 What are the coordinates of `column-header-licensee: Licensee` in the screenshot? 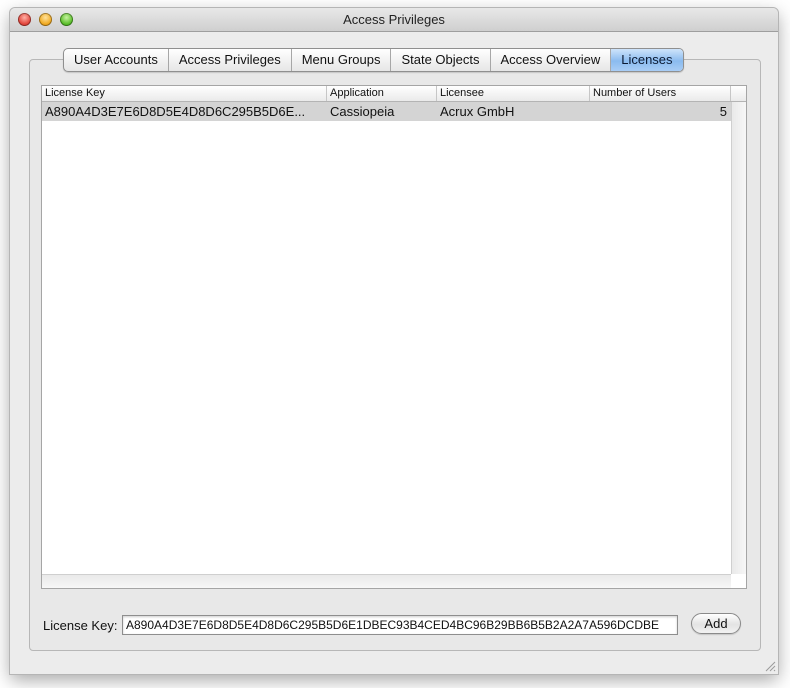 It's located at (513, 93).